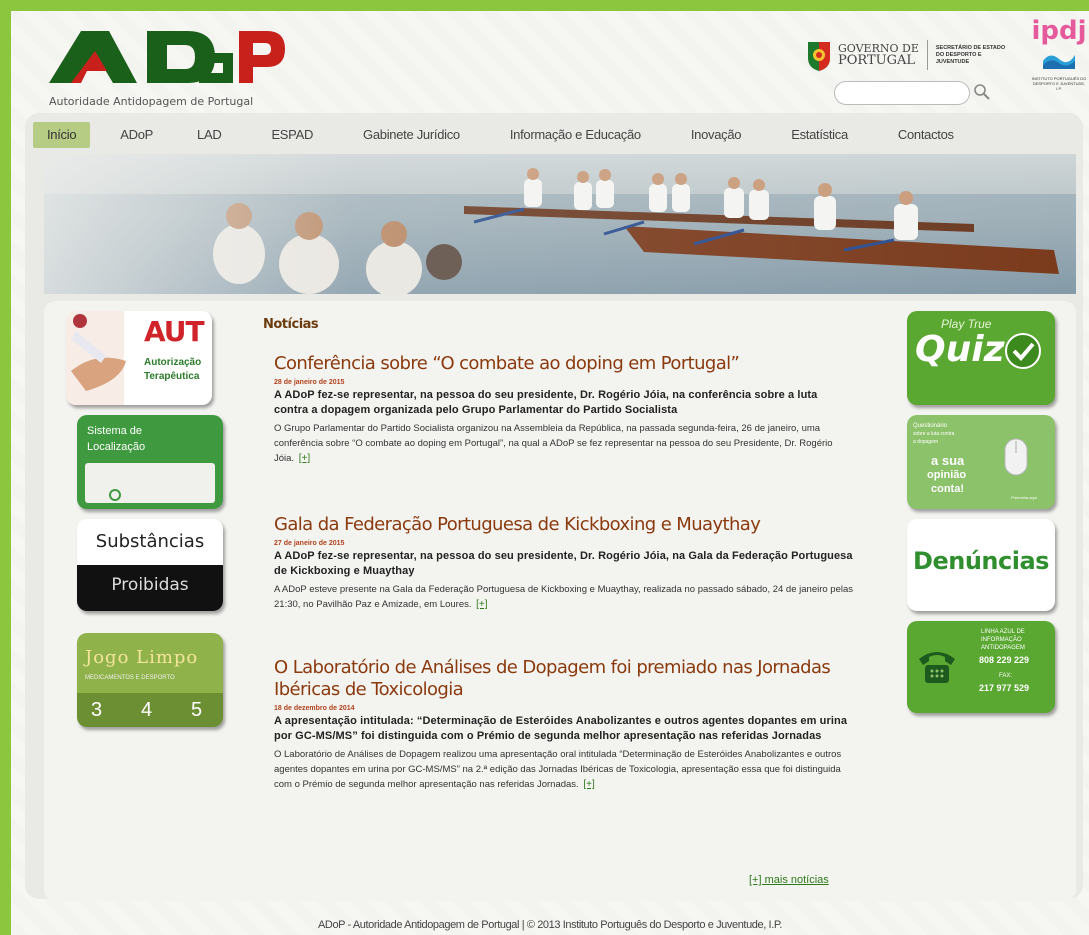  I want to click on nav-item-estatistica: Estatística, so click(819, 135).